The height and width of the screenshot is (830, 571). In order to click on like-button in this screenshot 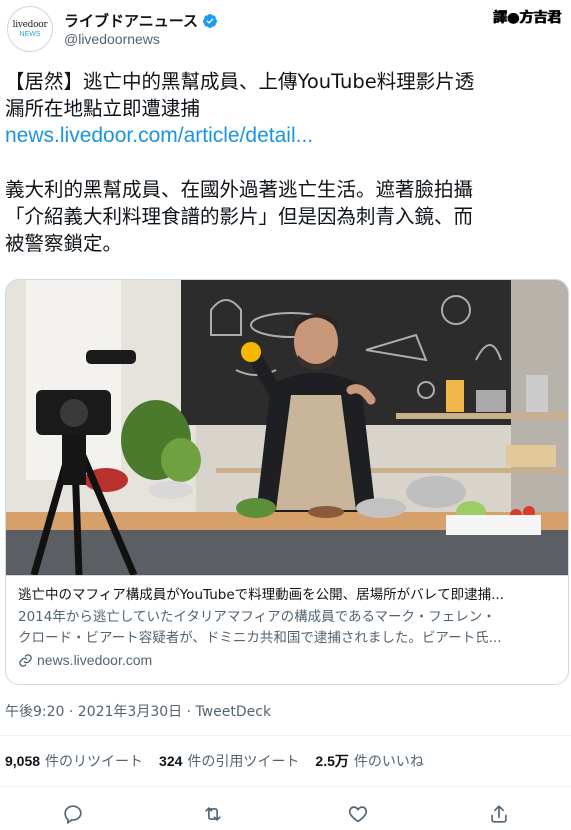, I will do `click(358, 814)`.